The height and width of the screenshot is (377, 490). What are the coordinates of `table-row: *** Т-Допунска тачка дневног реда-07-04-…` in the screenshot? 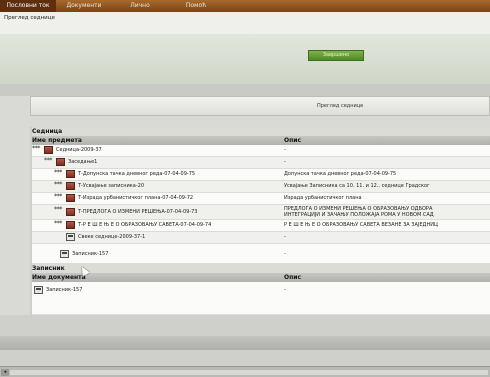 It's located at (260, 175).